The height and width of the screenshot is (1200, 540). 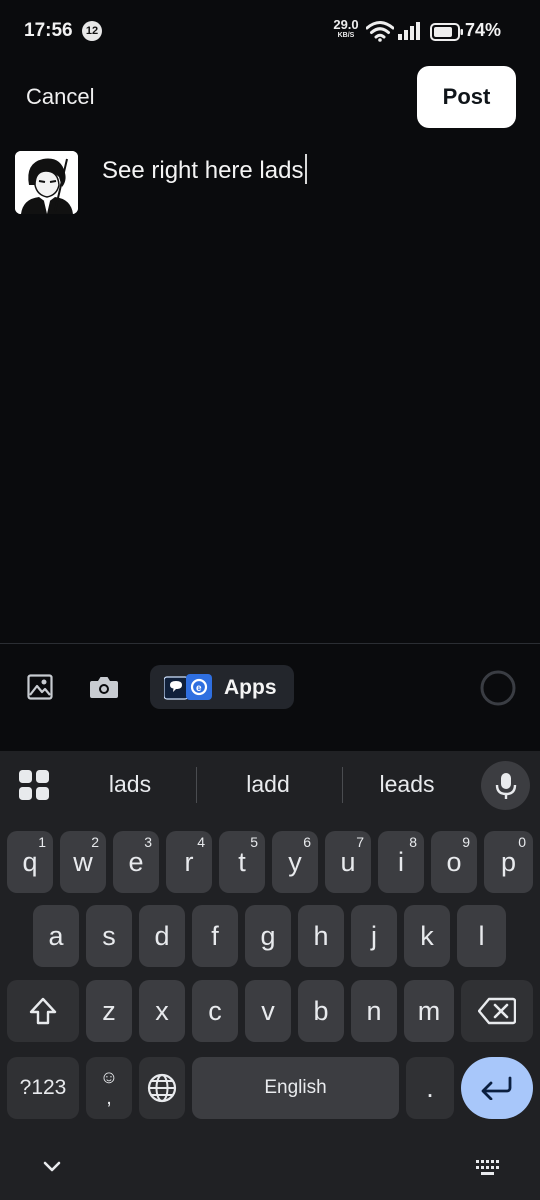 I want to click on post-text-input: See right here lads, so click(x=205, y=170).